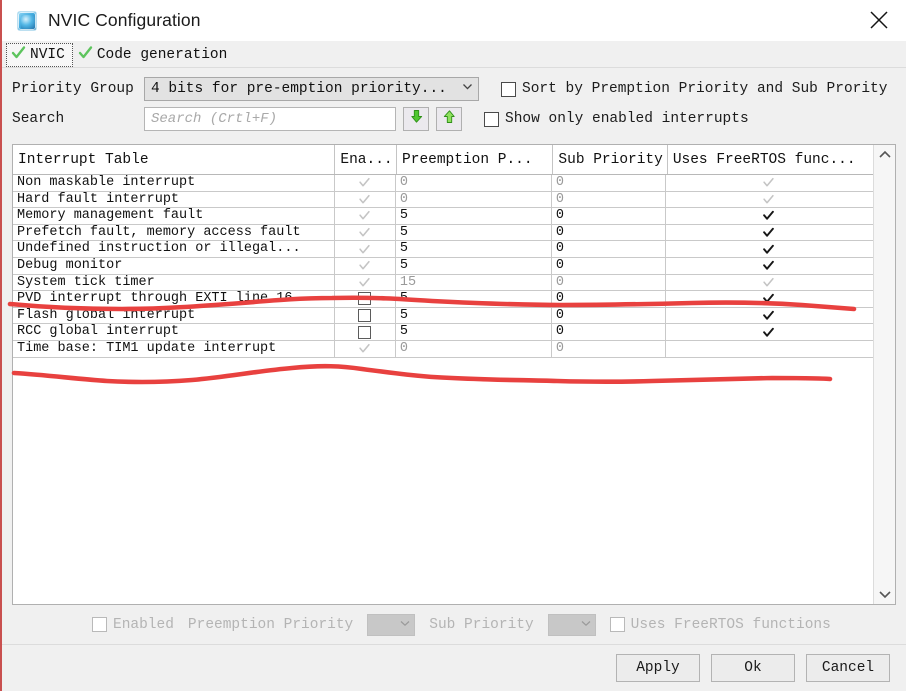 Image resolution: width=906 pixels, height=691 pixels. Describe the element at coordinates (884, 374) in the screenshot. I see `table-vertical-scrollbar` at that location.